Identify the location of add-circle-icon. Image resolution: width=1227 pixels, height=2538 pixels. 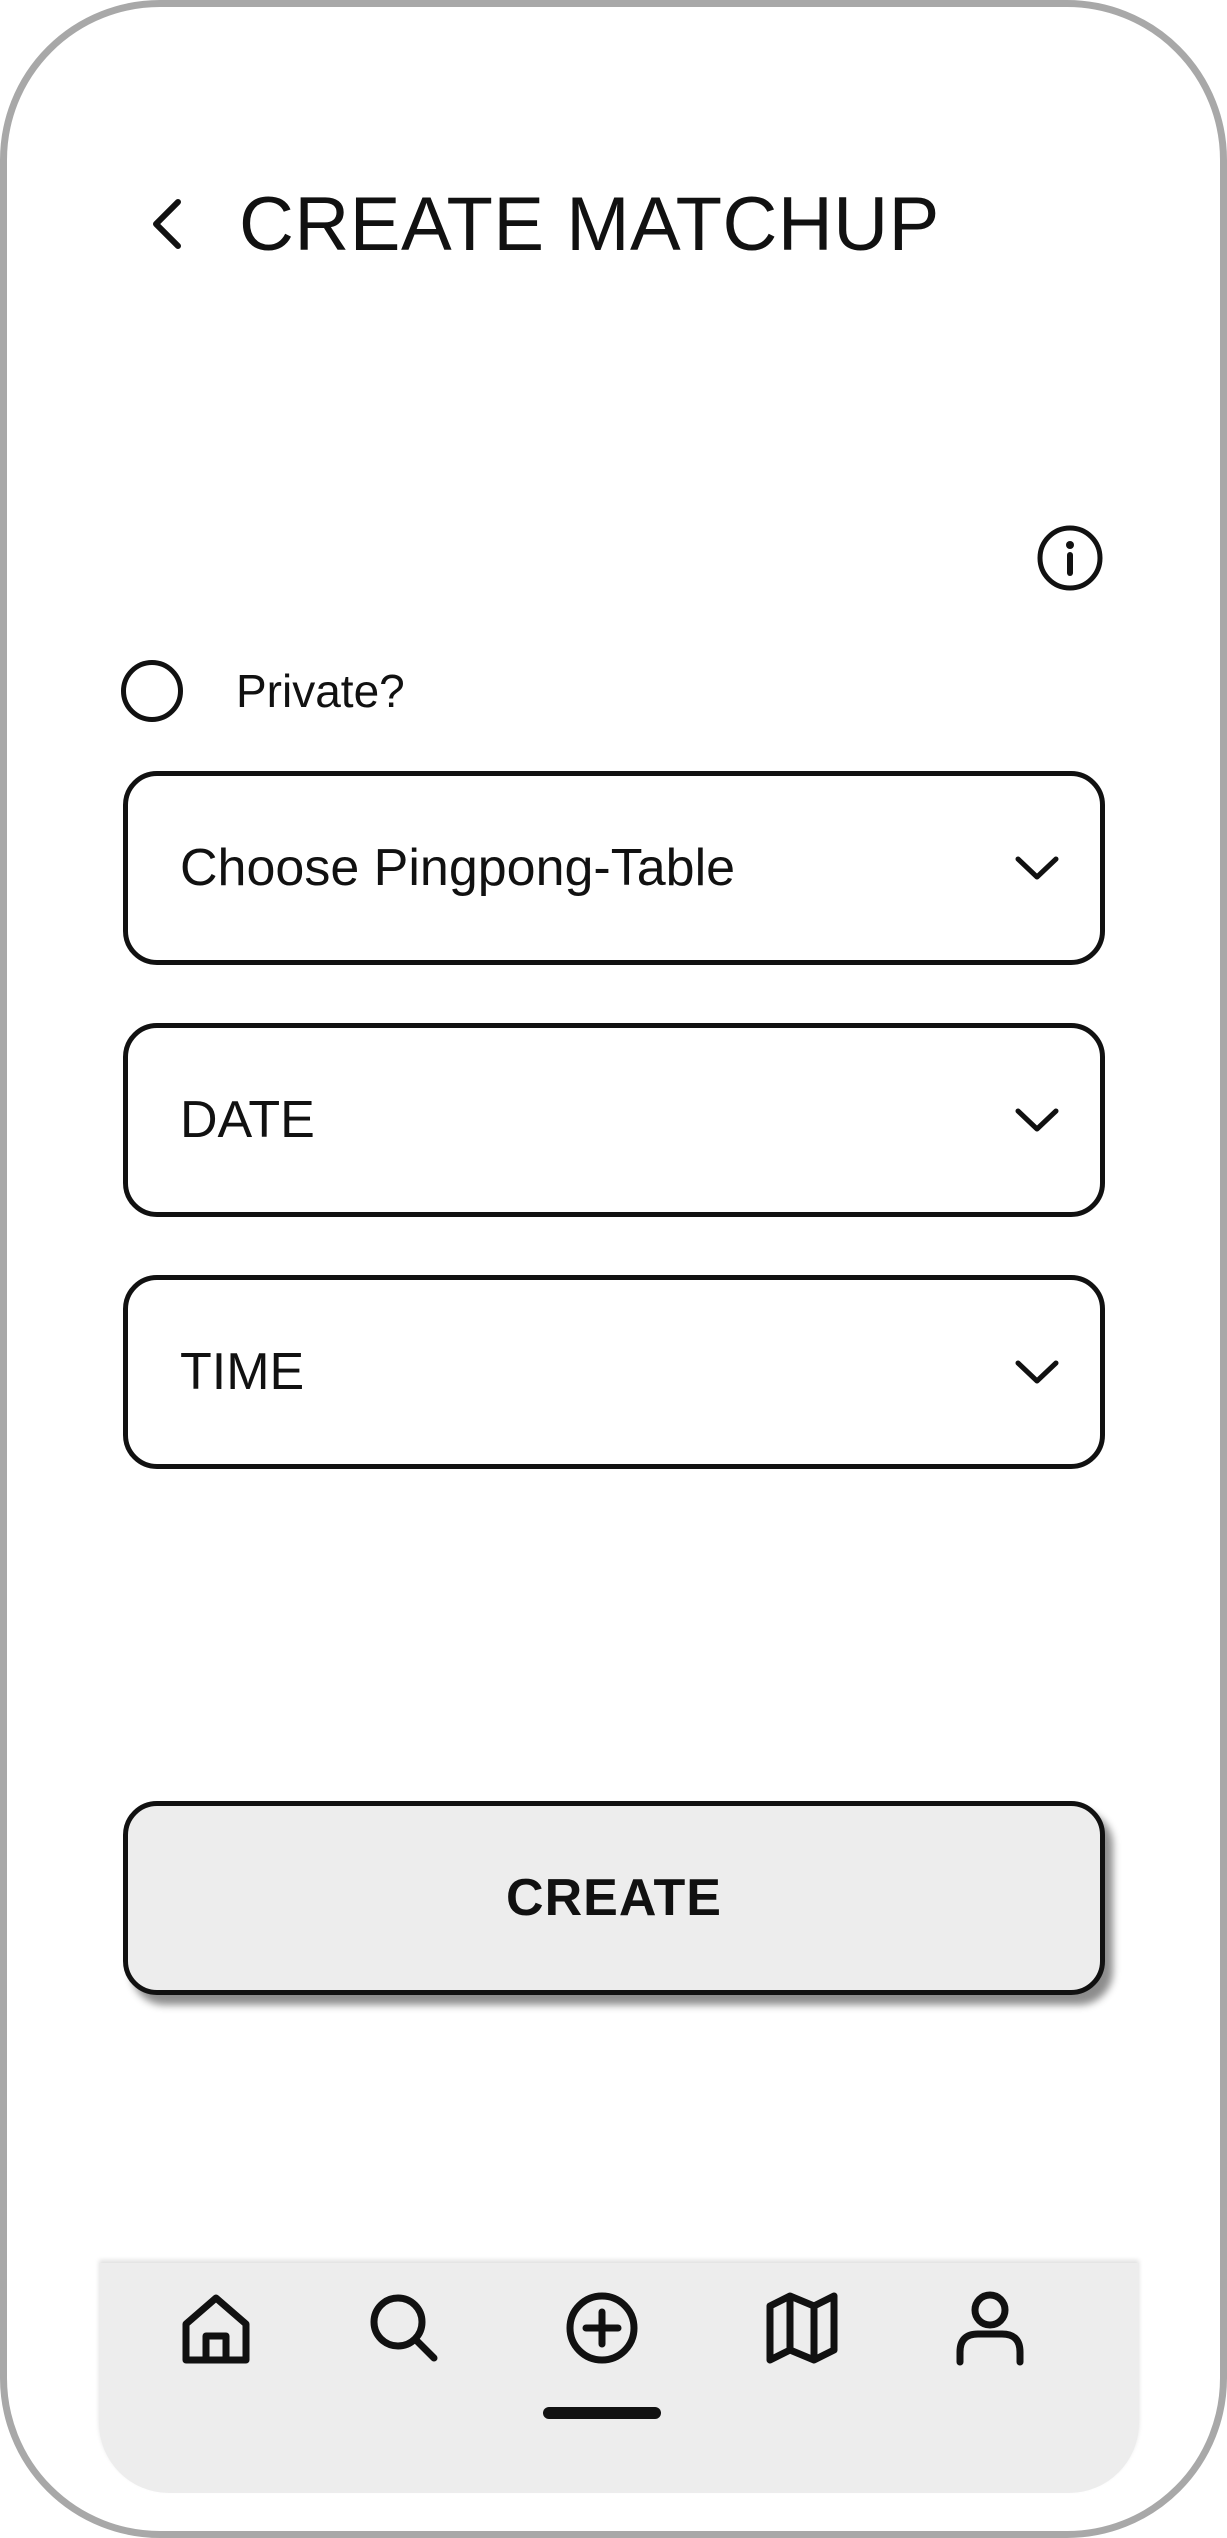
(602, 2328).